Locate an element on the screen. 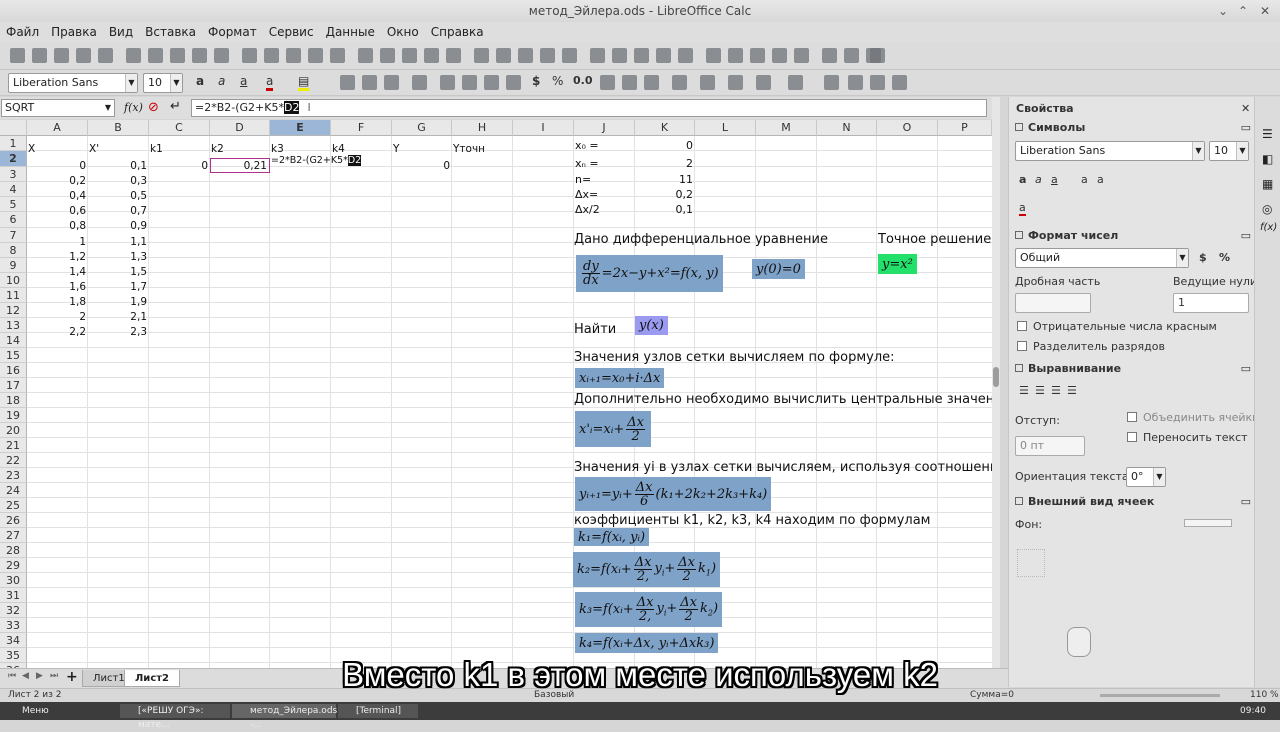 The height and width of the screenshot is (732, 1280). row-header: 9 is located at coordinates (13, 265).